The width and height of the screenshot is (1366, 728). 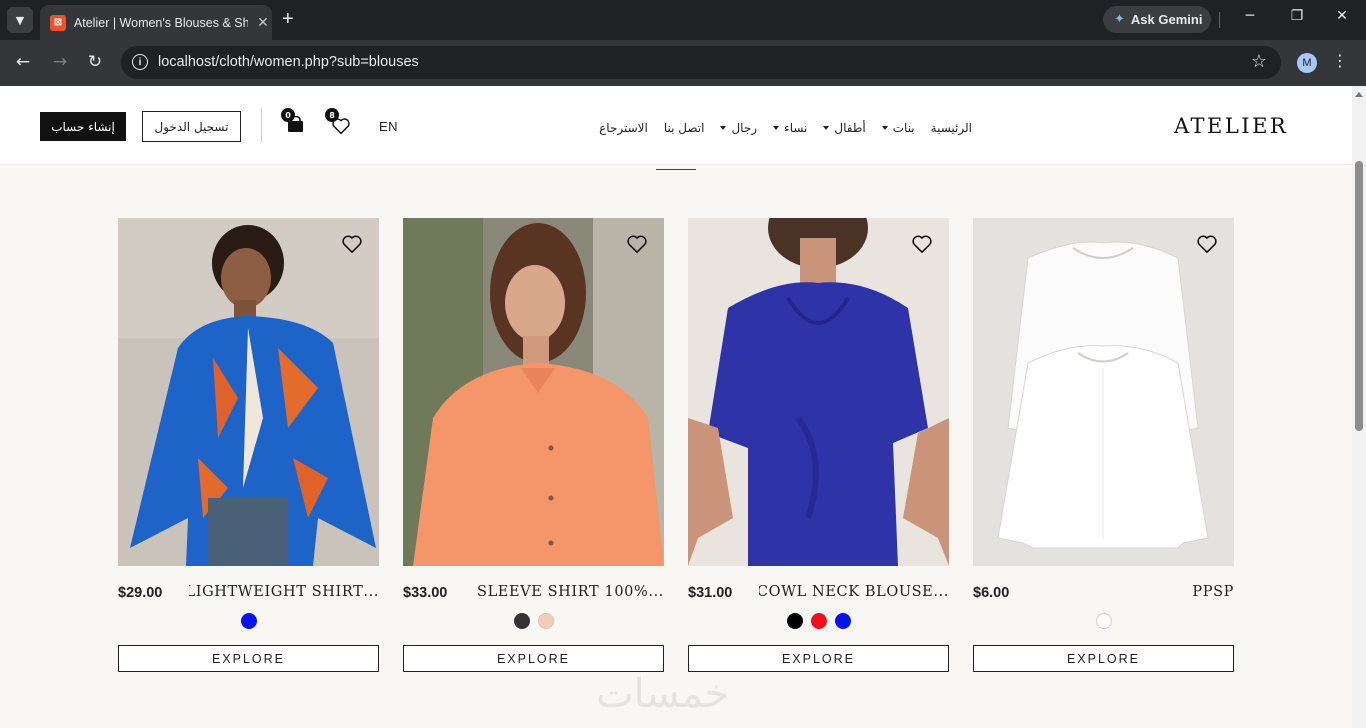 What do you see at coordinates (332, 115) in the screenshot?
I see `wishlist-count-badge: 8` at bounding box center [332, 115].